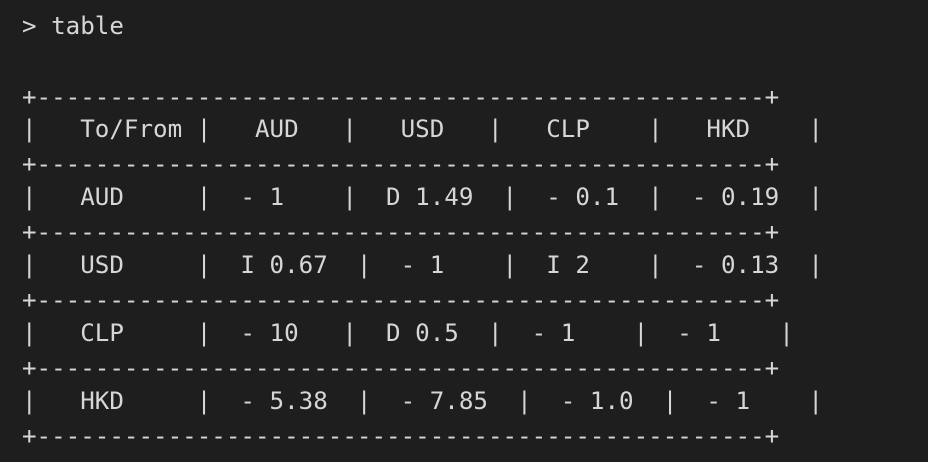  Describe the element at coordinates (422, 129) in the screenshot. I see `table-header-row: | To/From | AUD | USD | CLP | HKD |` at that location.